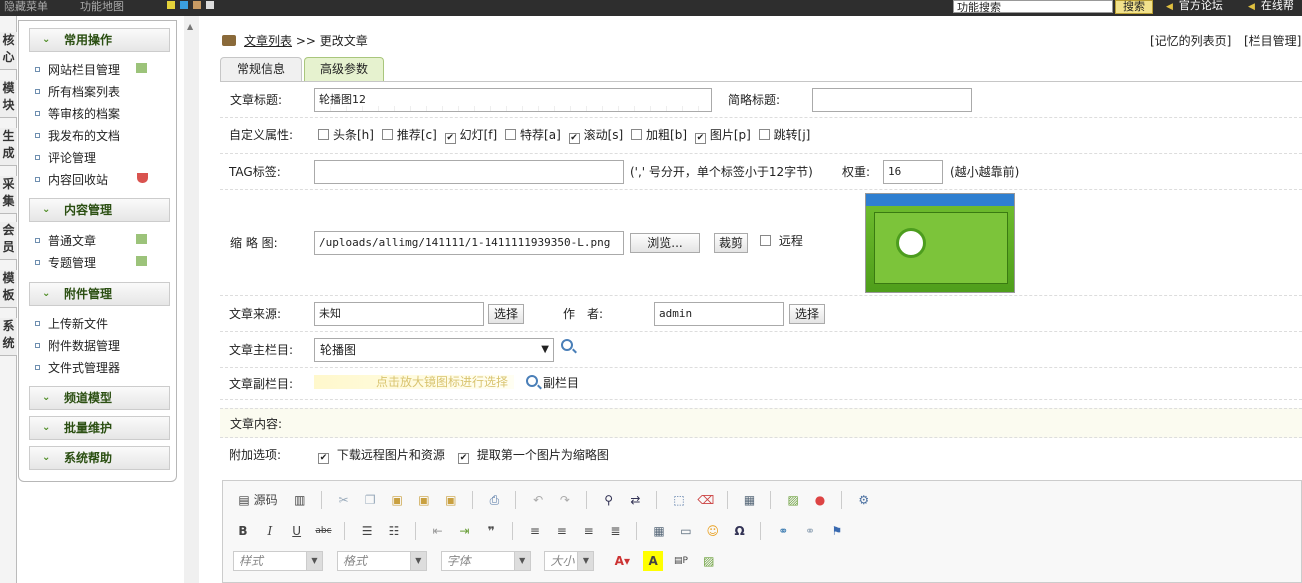 The image size is (1302, 583). What do you see at coordinates (261, 69) in the screenshot?
I see `tab-general: 常规信息` at bounding box center [261, 69].